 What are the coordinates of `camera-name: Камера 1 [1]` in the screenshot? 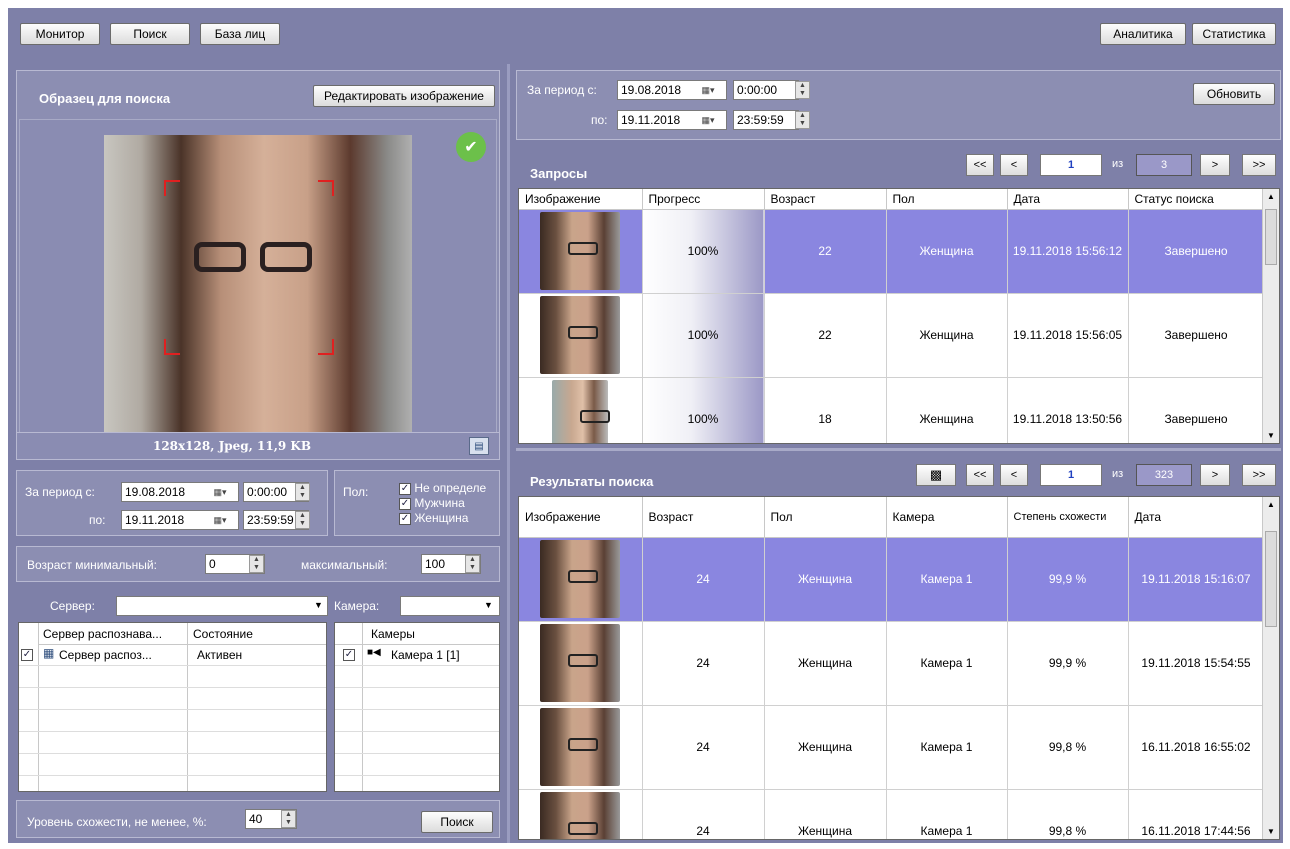 It's located at (425, 655).